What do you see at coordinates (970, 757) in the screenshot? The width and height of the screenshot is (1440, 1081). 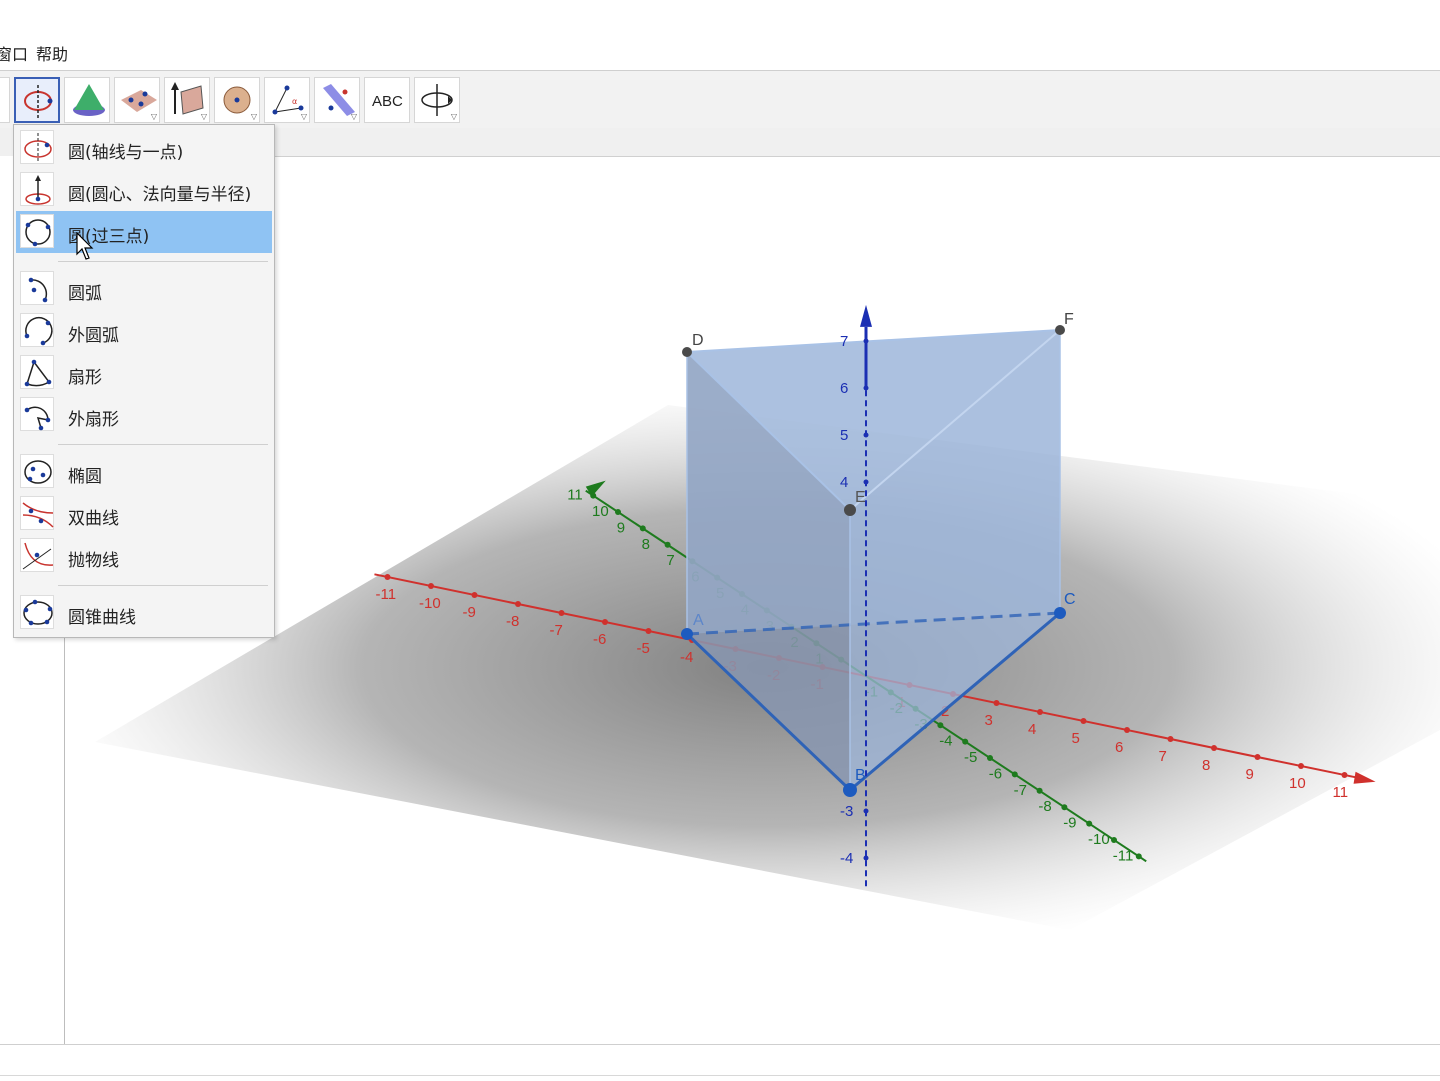 I see `y-tick-label: -5` at bounding box center [970, 757].